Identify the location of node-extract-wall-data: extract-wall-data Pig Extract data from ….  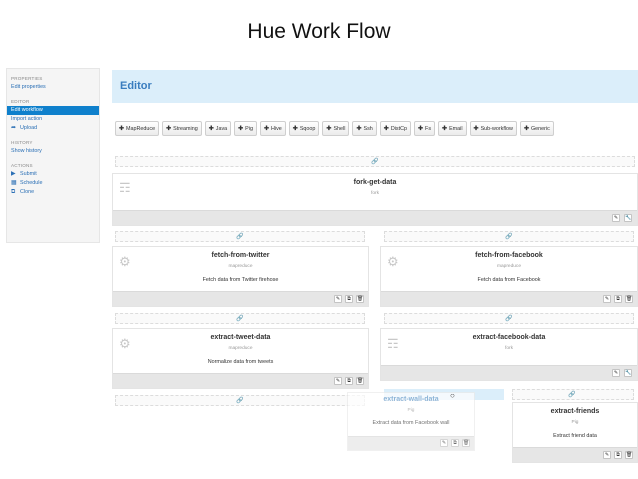
(411, 421).